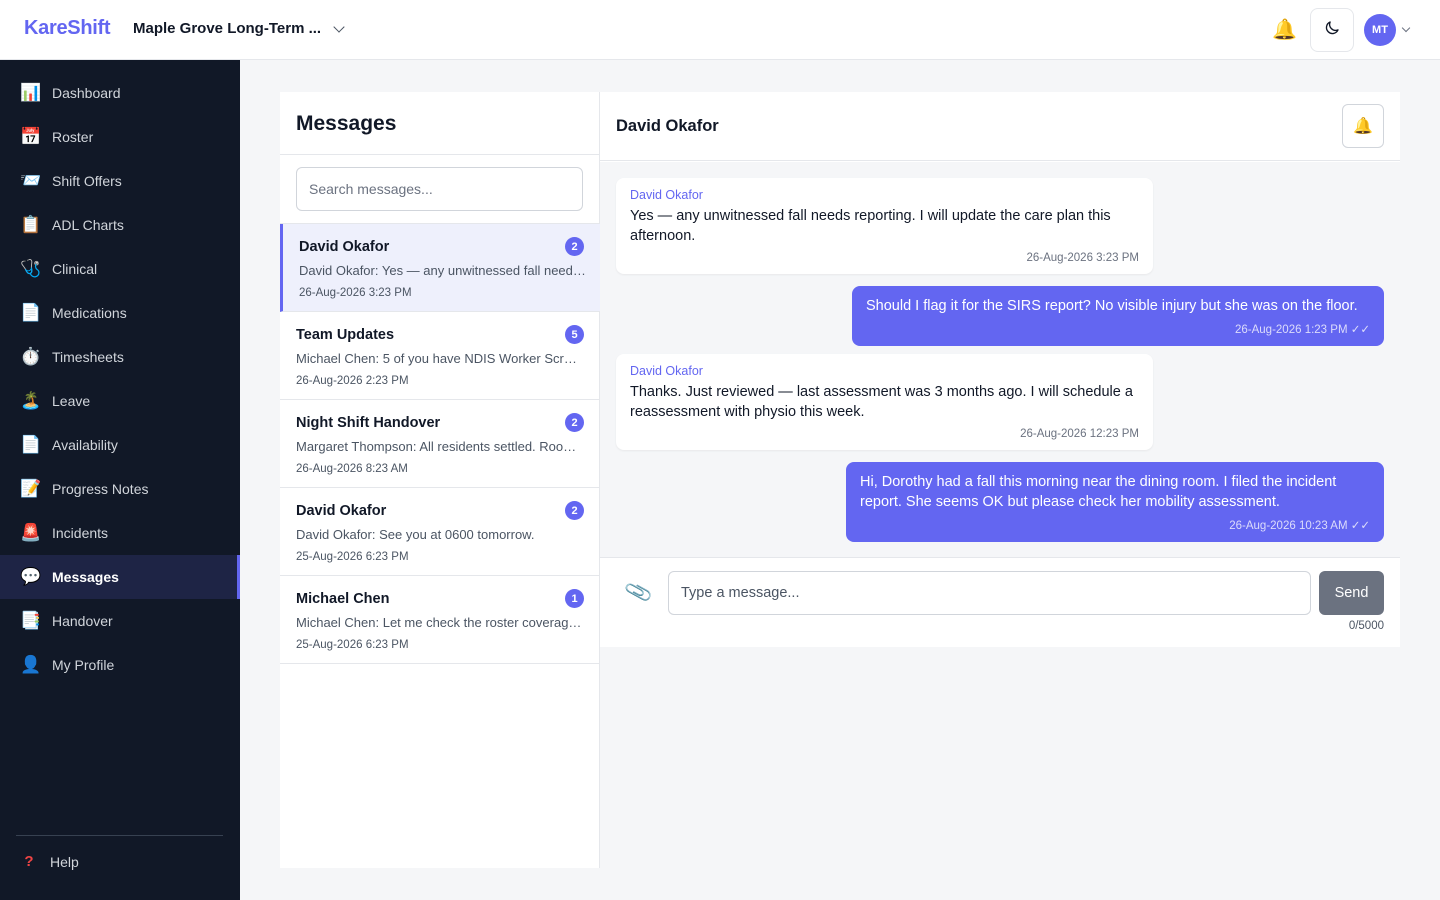 The height and width of the screenshot is (900, 1440). What do you see at coordinates (87, 181) in the screenshot?
I see `sidebar-item-label: Shift Offers` at bounding box center [87, 181].